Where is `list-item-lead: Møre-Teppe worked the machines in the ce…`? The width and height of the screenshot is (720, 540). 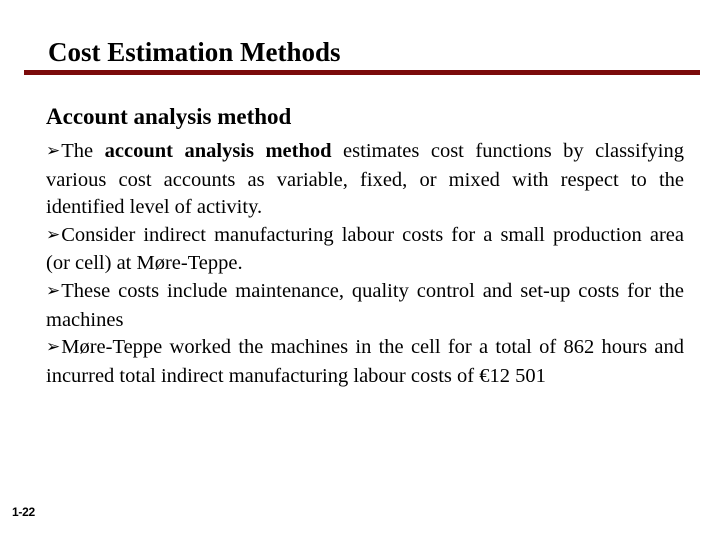
list-item-lead: Møre-Teppe worked the machines in the ce… is located at coordinates (365, 361).